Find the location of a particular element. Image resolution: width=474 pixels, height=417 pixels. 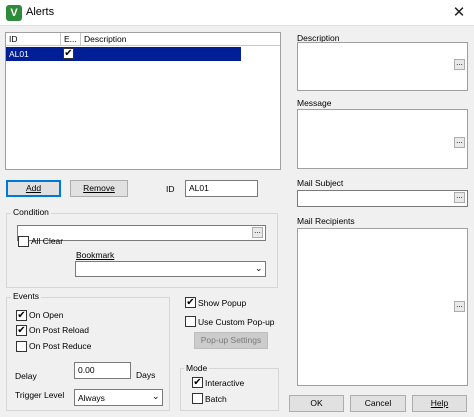

mode-group-label: Mode is located at coordinates (197, 368).